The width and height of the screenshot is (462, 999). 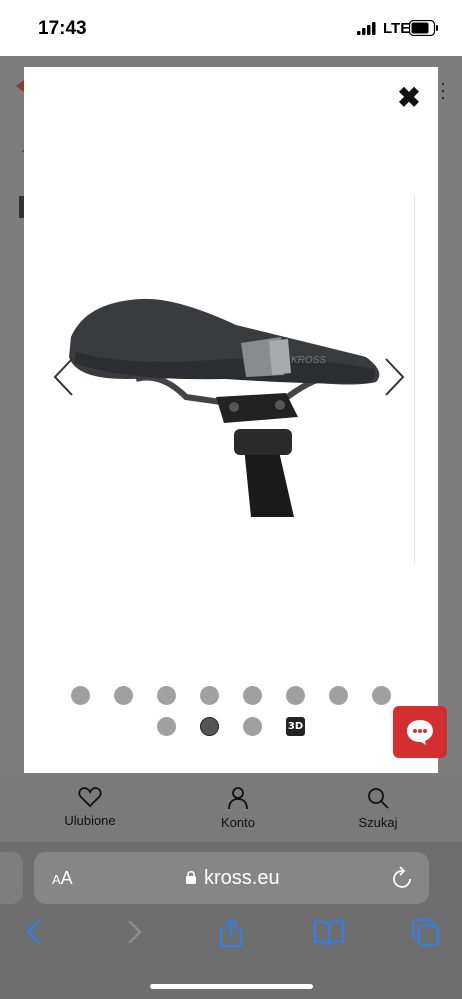 What do you see at coordinates (378, 822) in the screenshot?
I see `nav-search-label: Szukaj` at bounding box center [378, 822].